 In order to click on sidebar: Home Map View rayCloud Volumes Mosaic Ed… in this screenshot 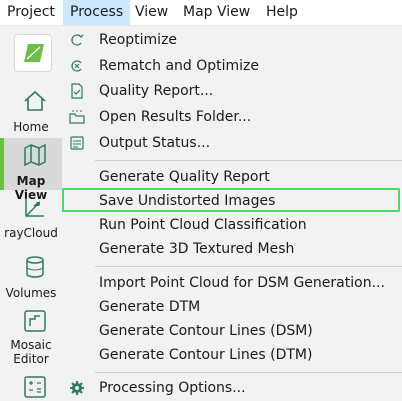, I will do `click(31, 213)`.